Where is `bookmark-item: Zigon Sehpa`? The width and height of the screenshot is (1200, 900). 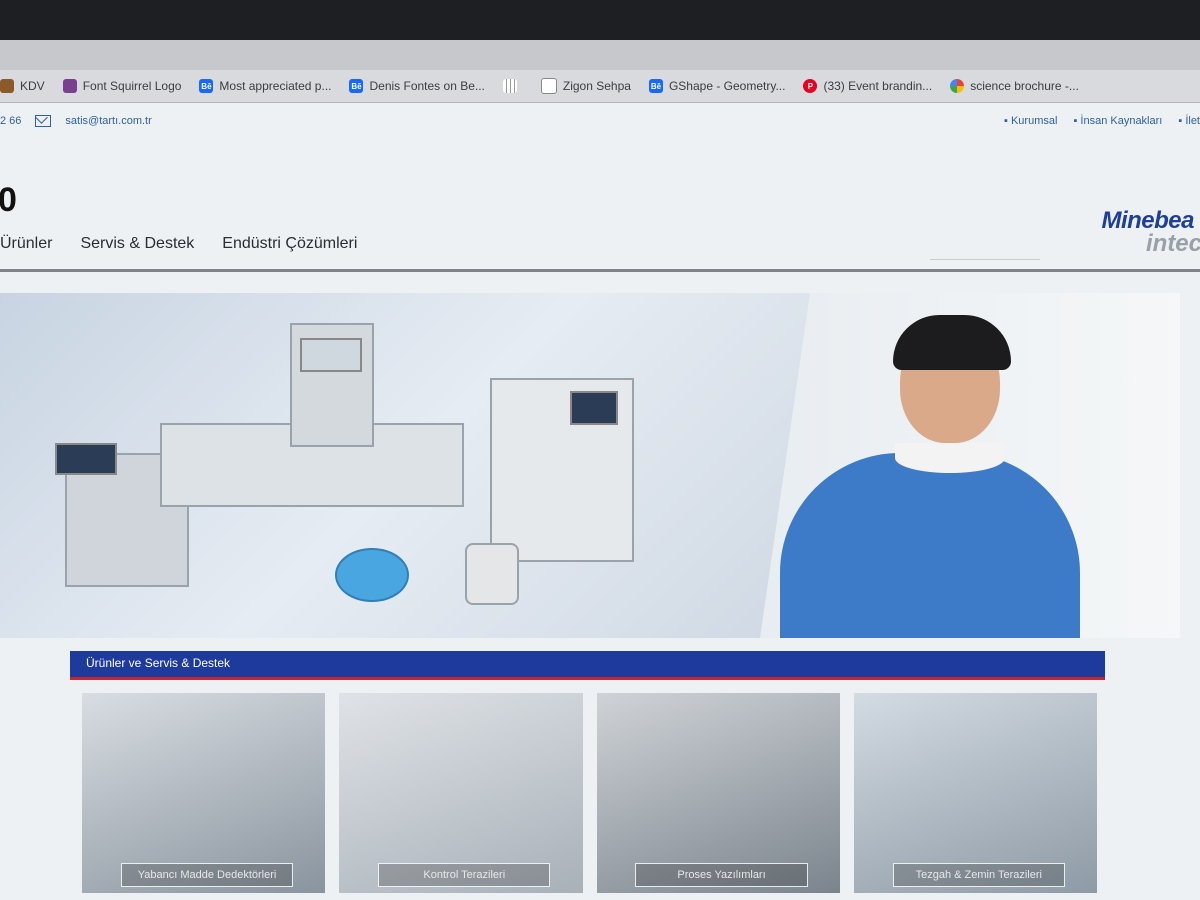
bookmark-item: Zigon Sehpa is located at coordinates (585, 86).